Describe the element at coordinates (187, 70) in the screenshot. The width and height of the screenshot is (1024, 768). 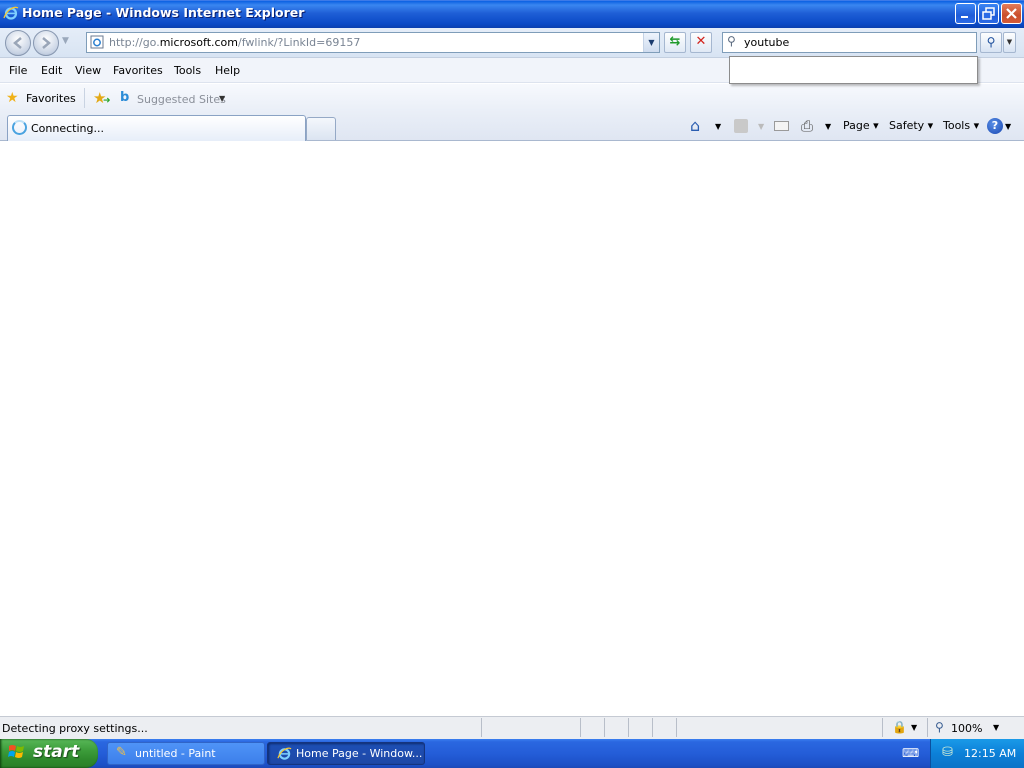
I see `menu-tools: Tools` at that location.